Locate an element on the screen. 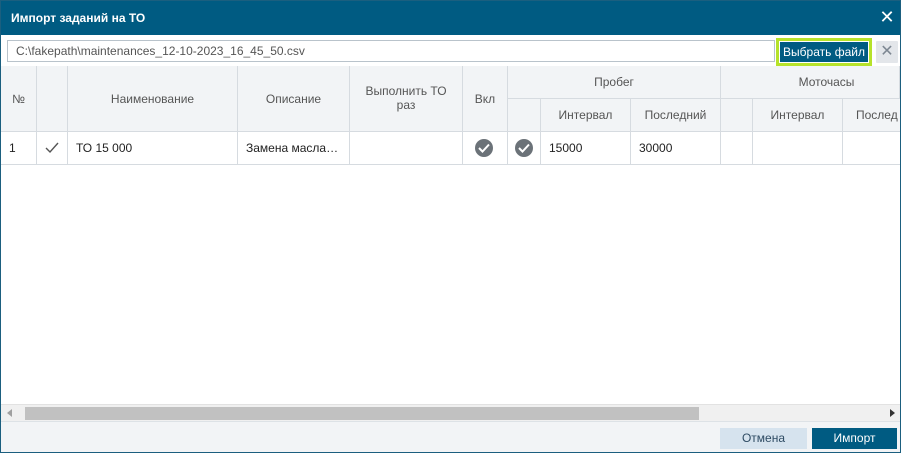  column-group-mileage: Пробег is located at coordinates (614, 82).